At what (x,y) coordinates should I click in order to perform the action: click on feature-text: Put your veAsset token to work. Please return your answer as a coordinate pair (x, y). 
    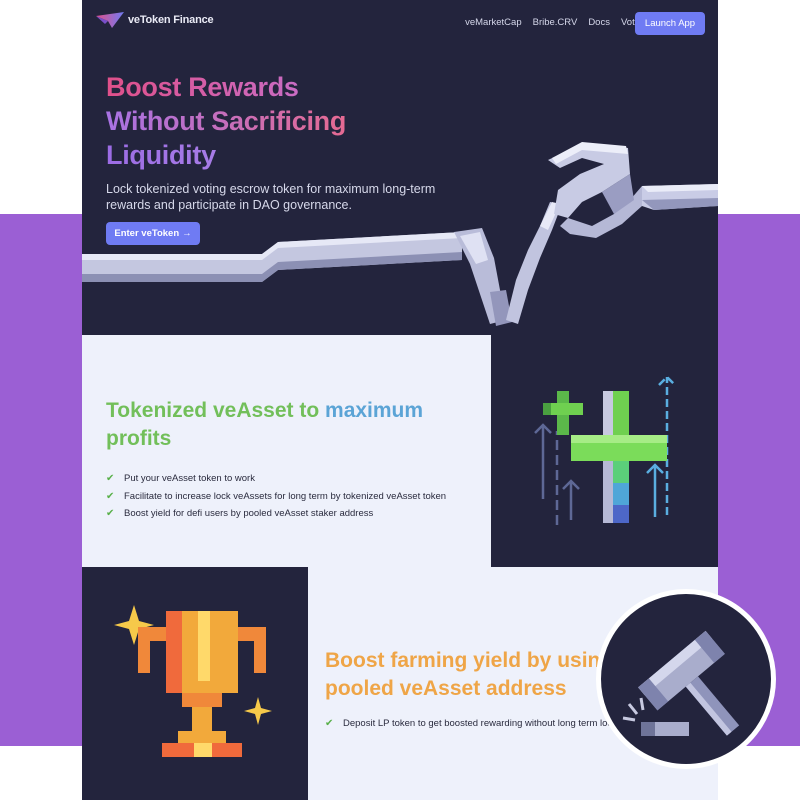
    Looking at the image, I should click on (189, 479).